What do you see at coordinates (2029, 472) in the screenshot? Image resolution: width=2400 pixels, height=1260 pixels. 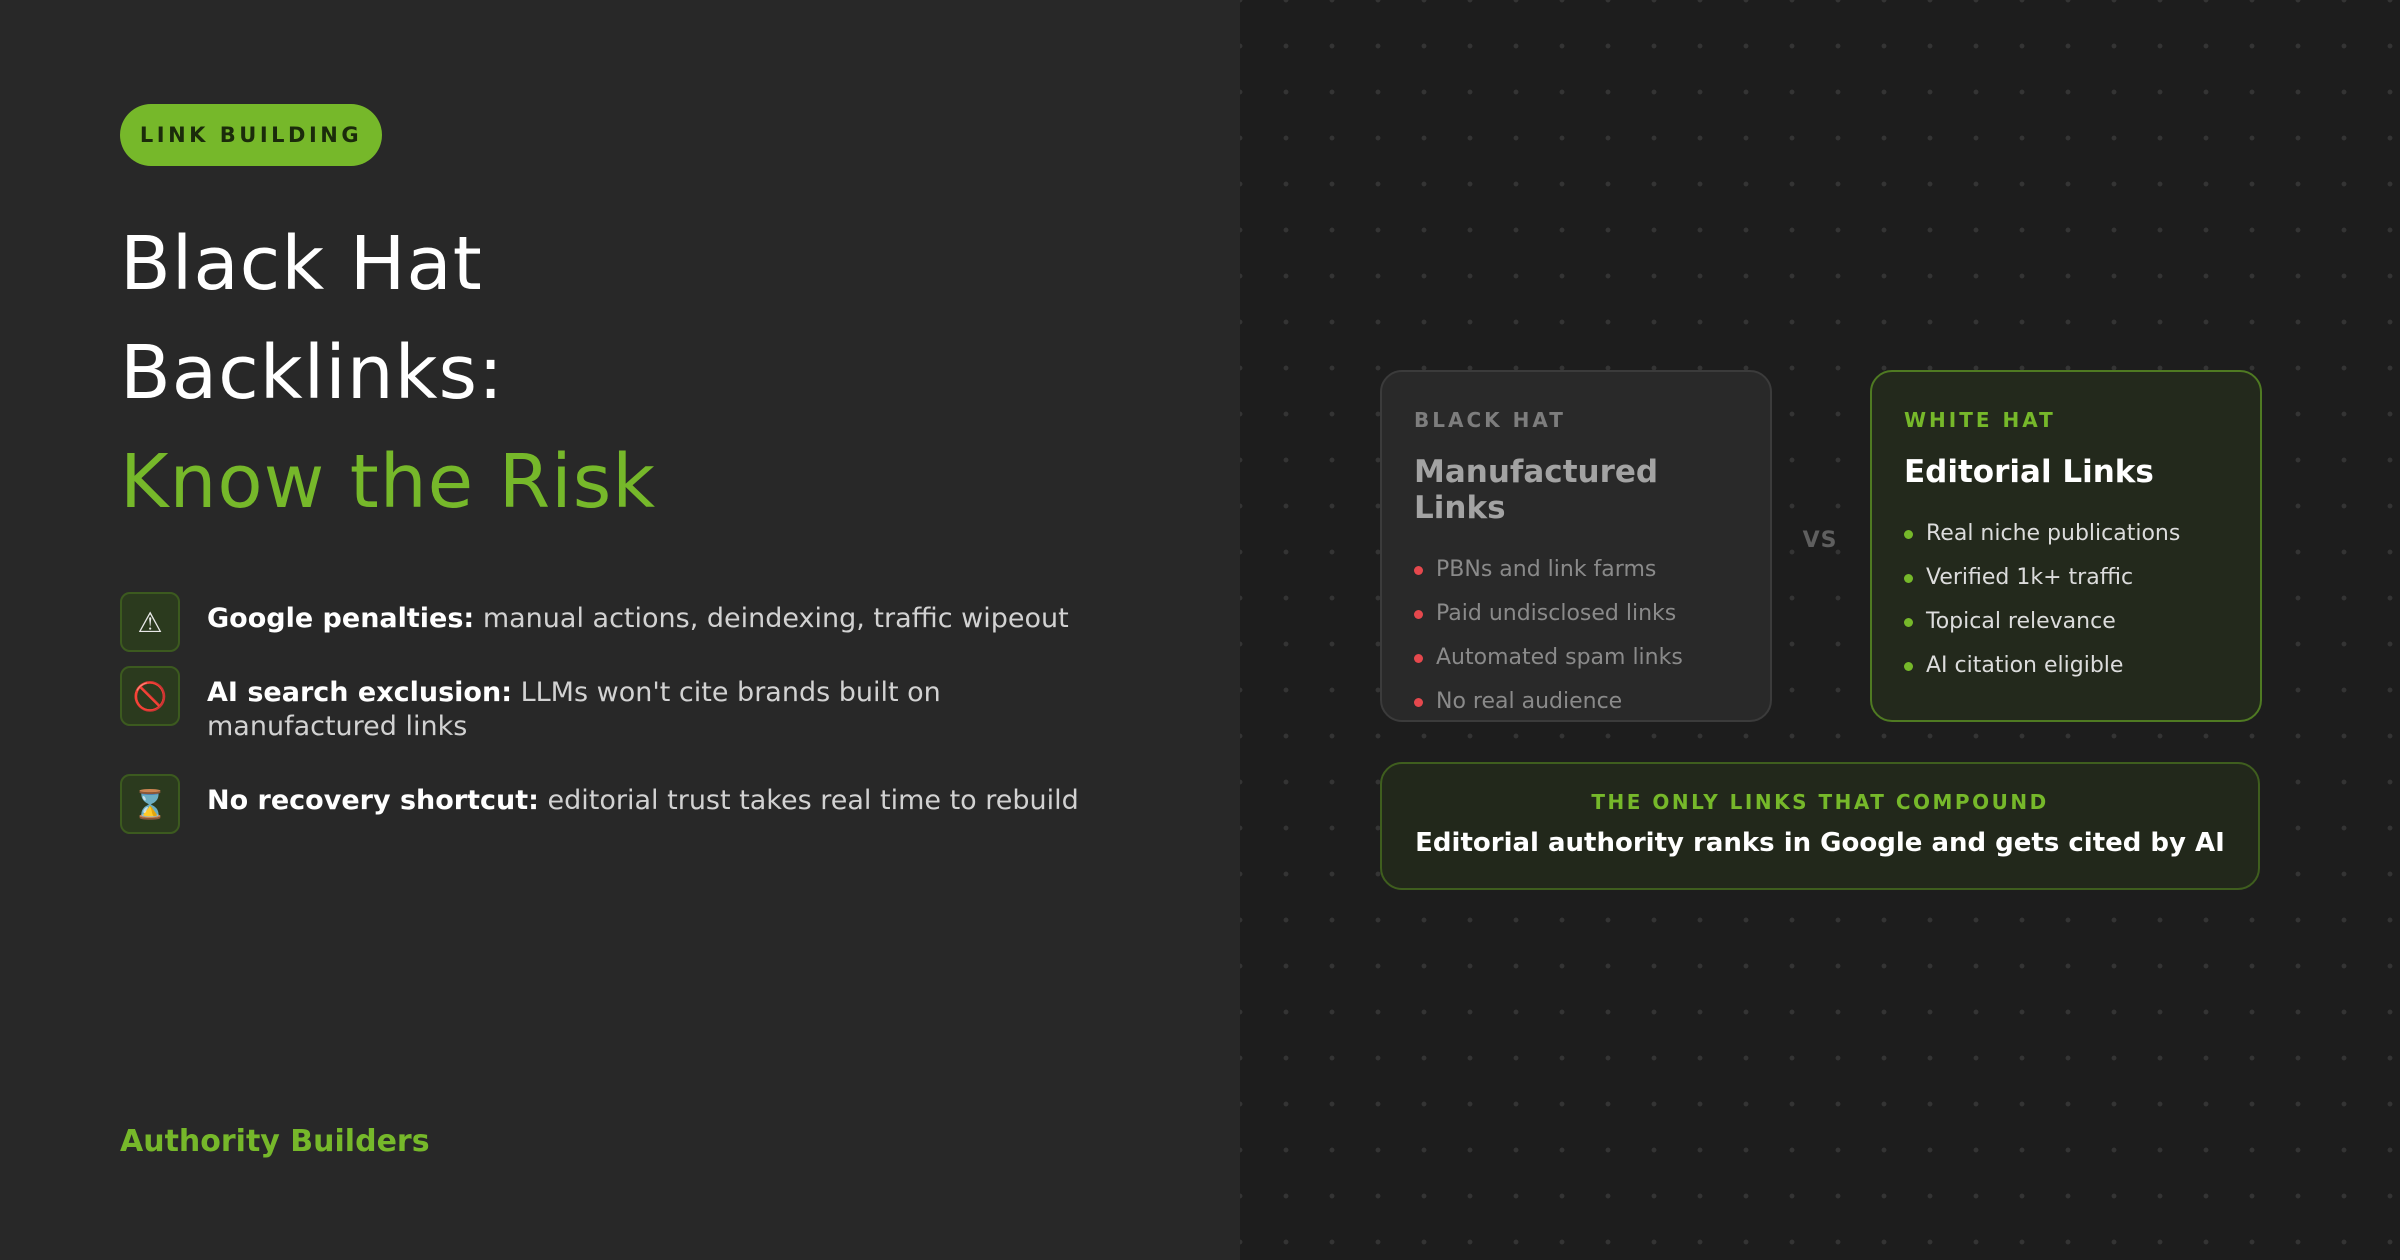 I see `card-title: Editorial Links` at bounding box center [2029, 472].